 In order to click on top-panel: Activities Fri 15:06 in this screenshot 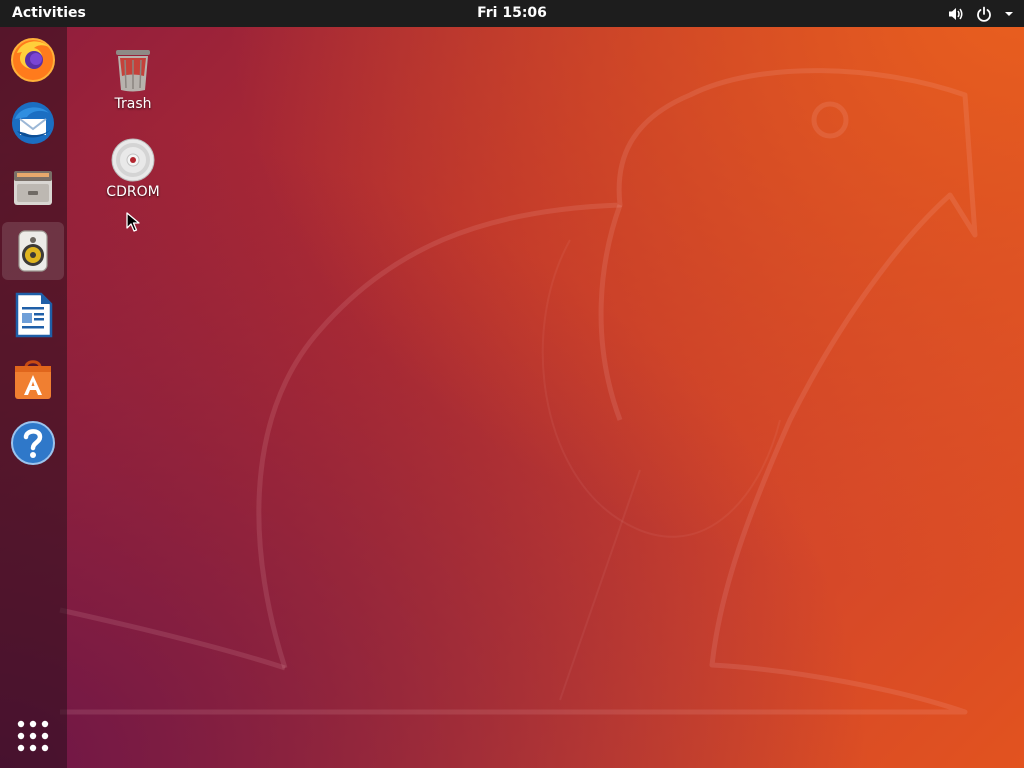, I will do `click(512, 13)`.